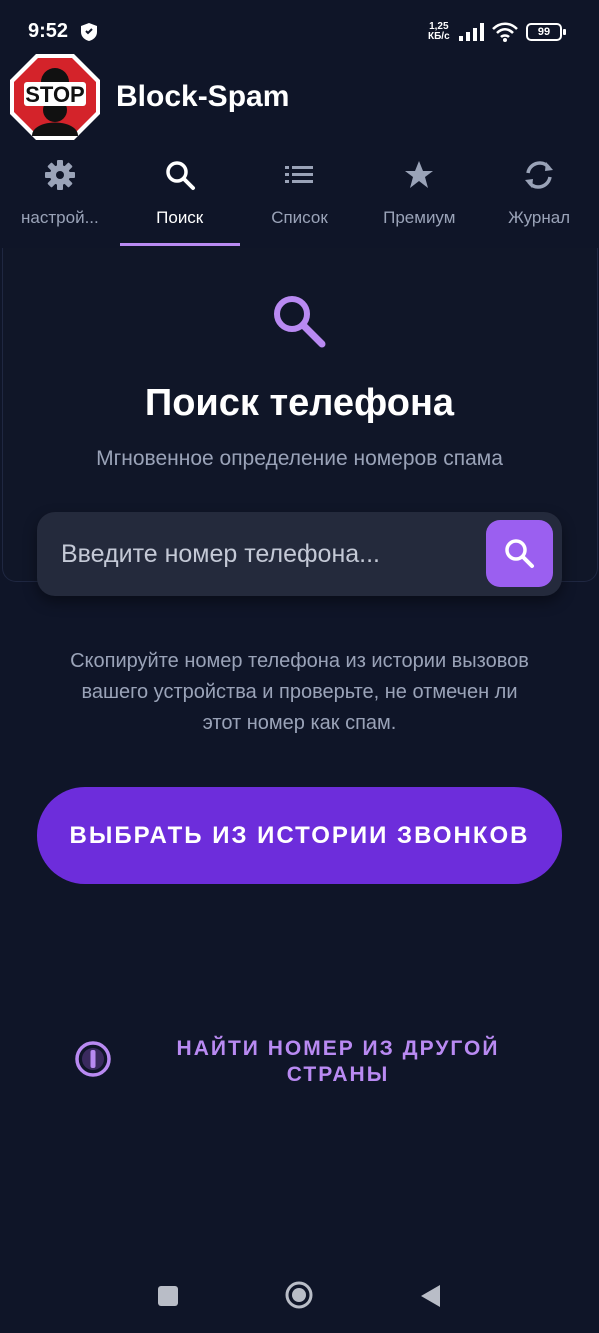  Describe the element at coordinates (471, 32) in the screenshot. I see `signal-icon` at that location.